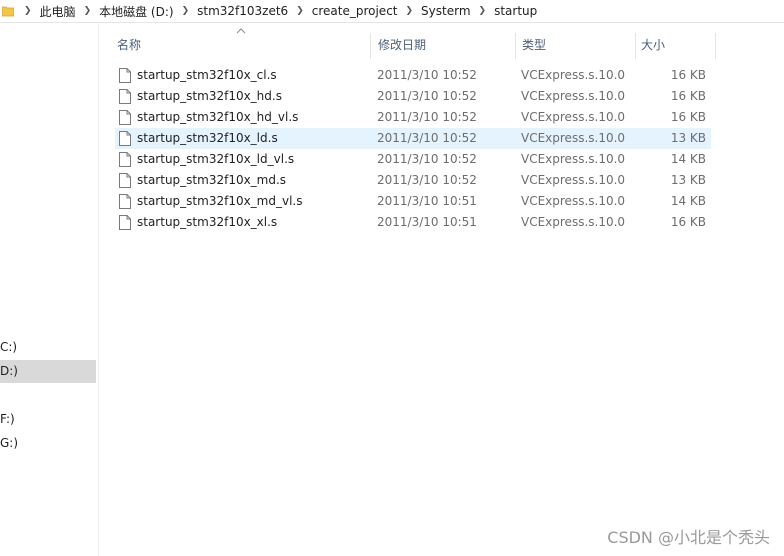 This screenshot has width=784, height=556. What do you see at coordinates (209, 96) in the screenshot?
I see `file-name: startup_stm32f10x_hd.s` at bounding box center [209, 96].